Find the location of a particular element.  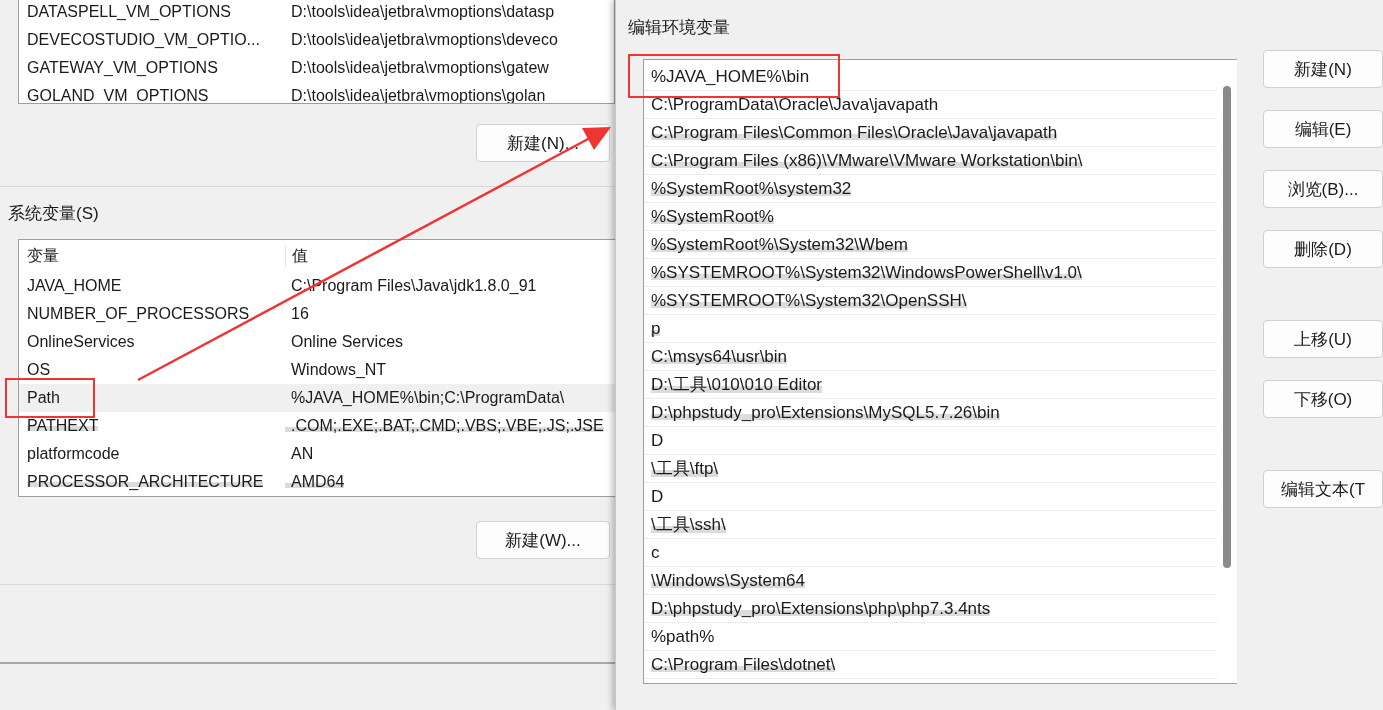

action-button: 下移(O) is located at coordinates (1323, 399).